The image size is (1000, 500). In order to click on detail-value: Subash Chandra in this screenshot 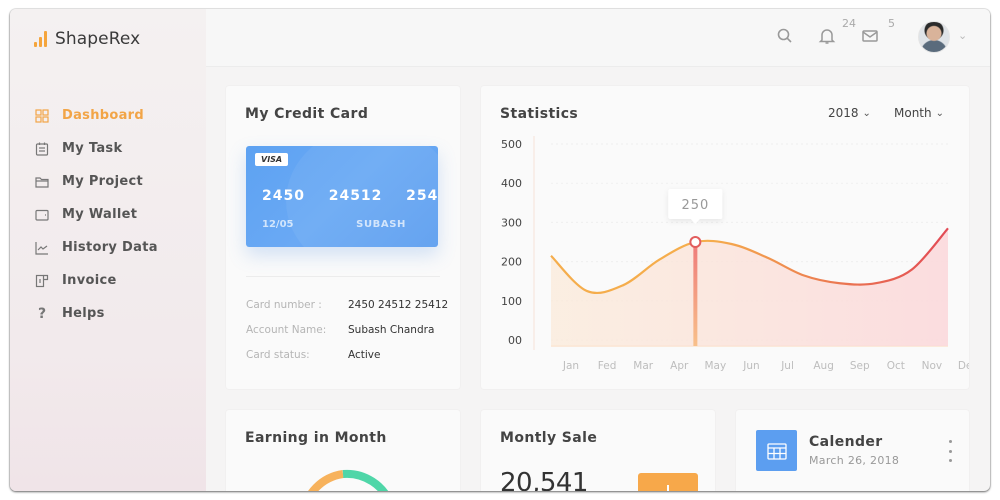, I will do `click(391, 330)`.